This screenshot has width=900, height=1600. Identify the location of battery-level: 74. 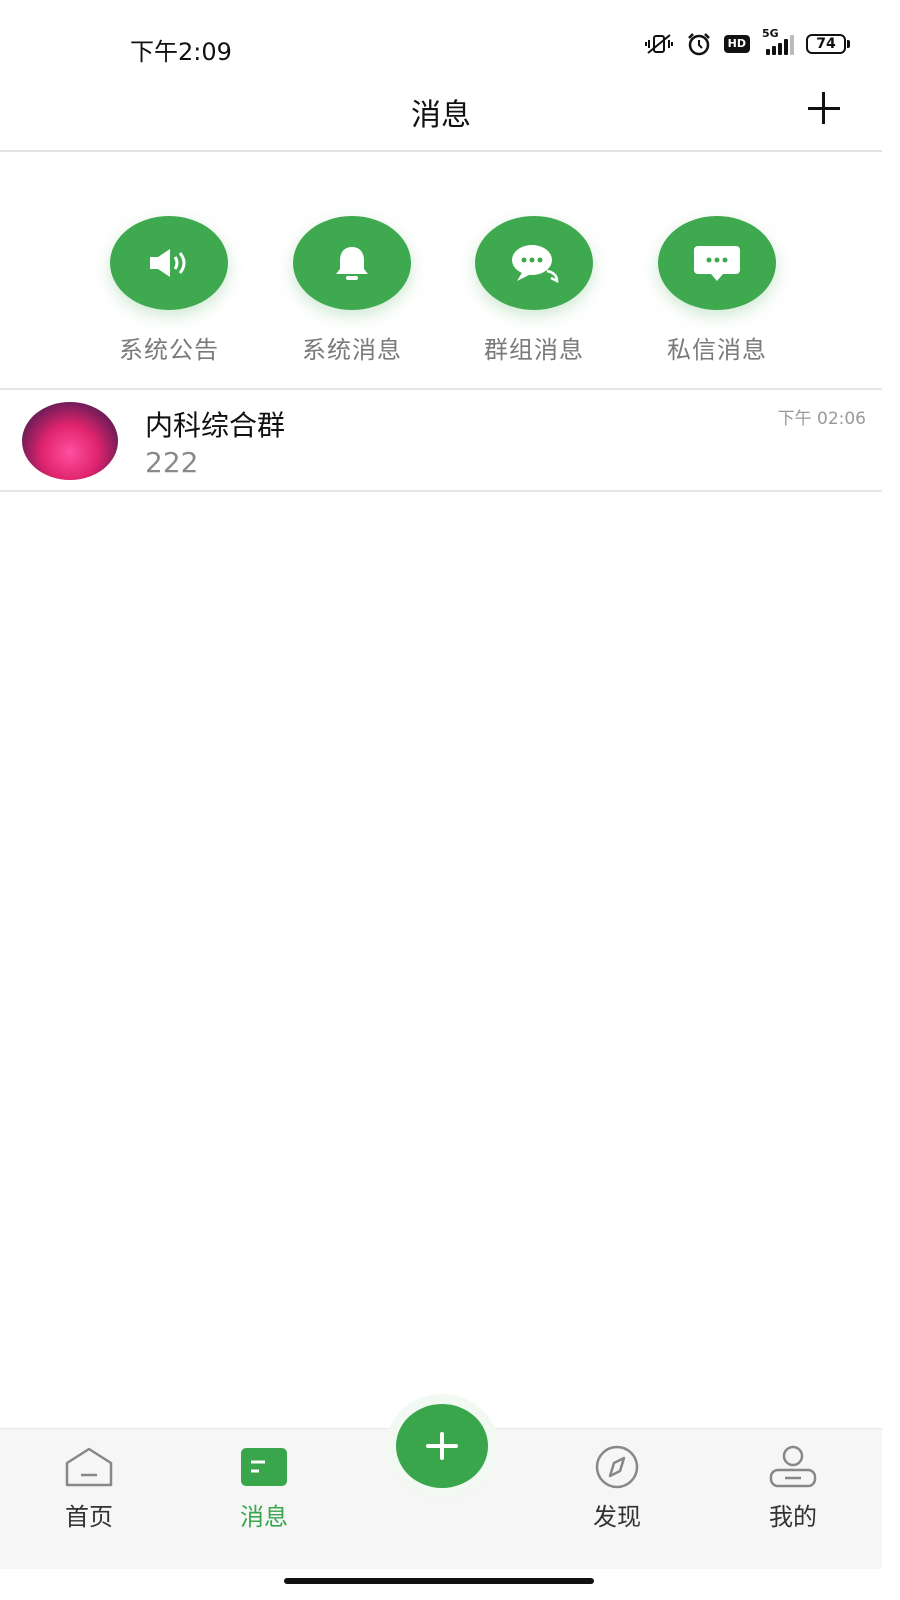
(826, 44).